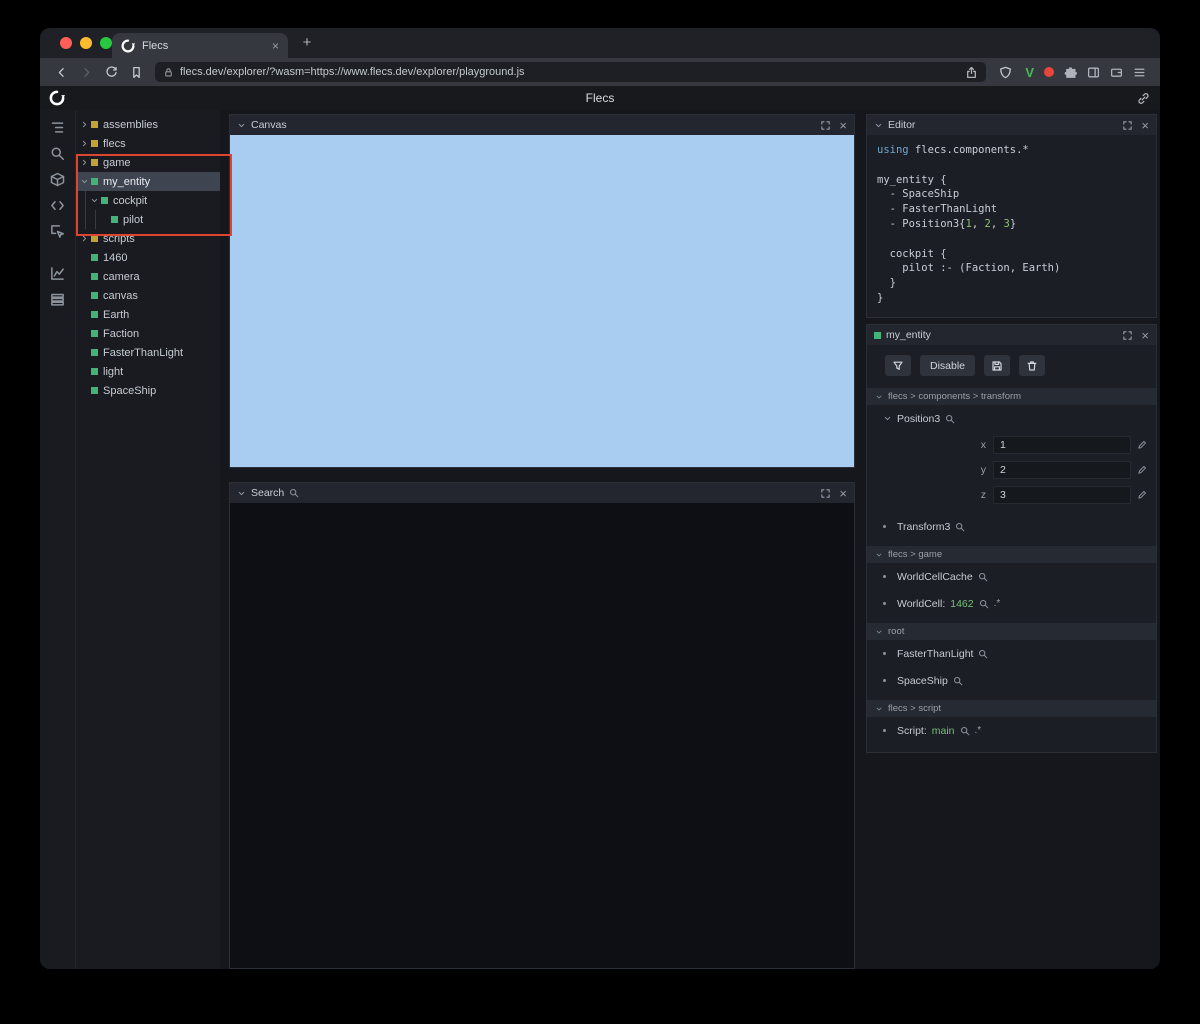 The height and width of the screenshot is (1024, 1200). I want to click on shield-icon, so click(1005, 72).